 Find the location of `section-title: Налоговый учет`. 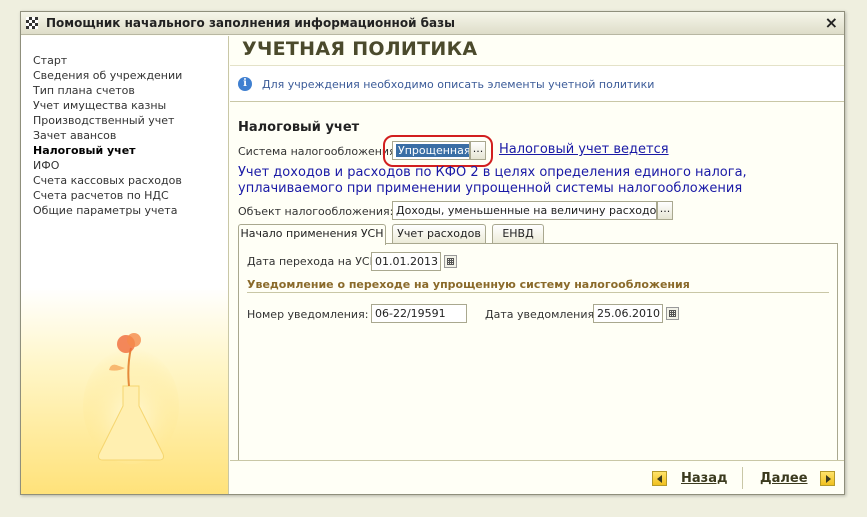

section-title: Налоговый учет is located at coordinates (299, 127).